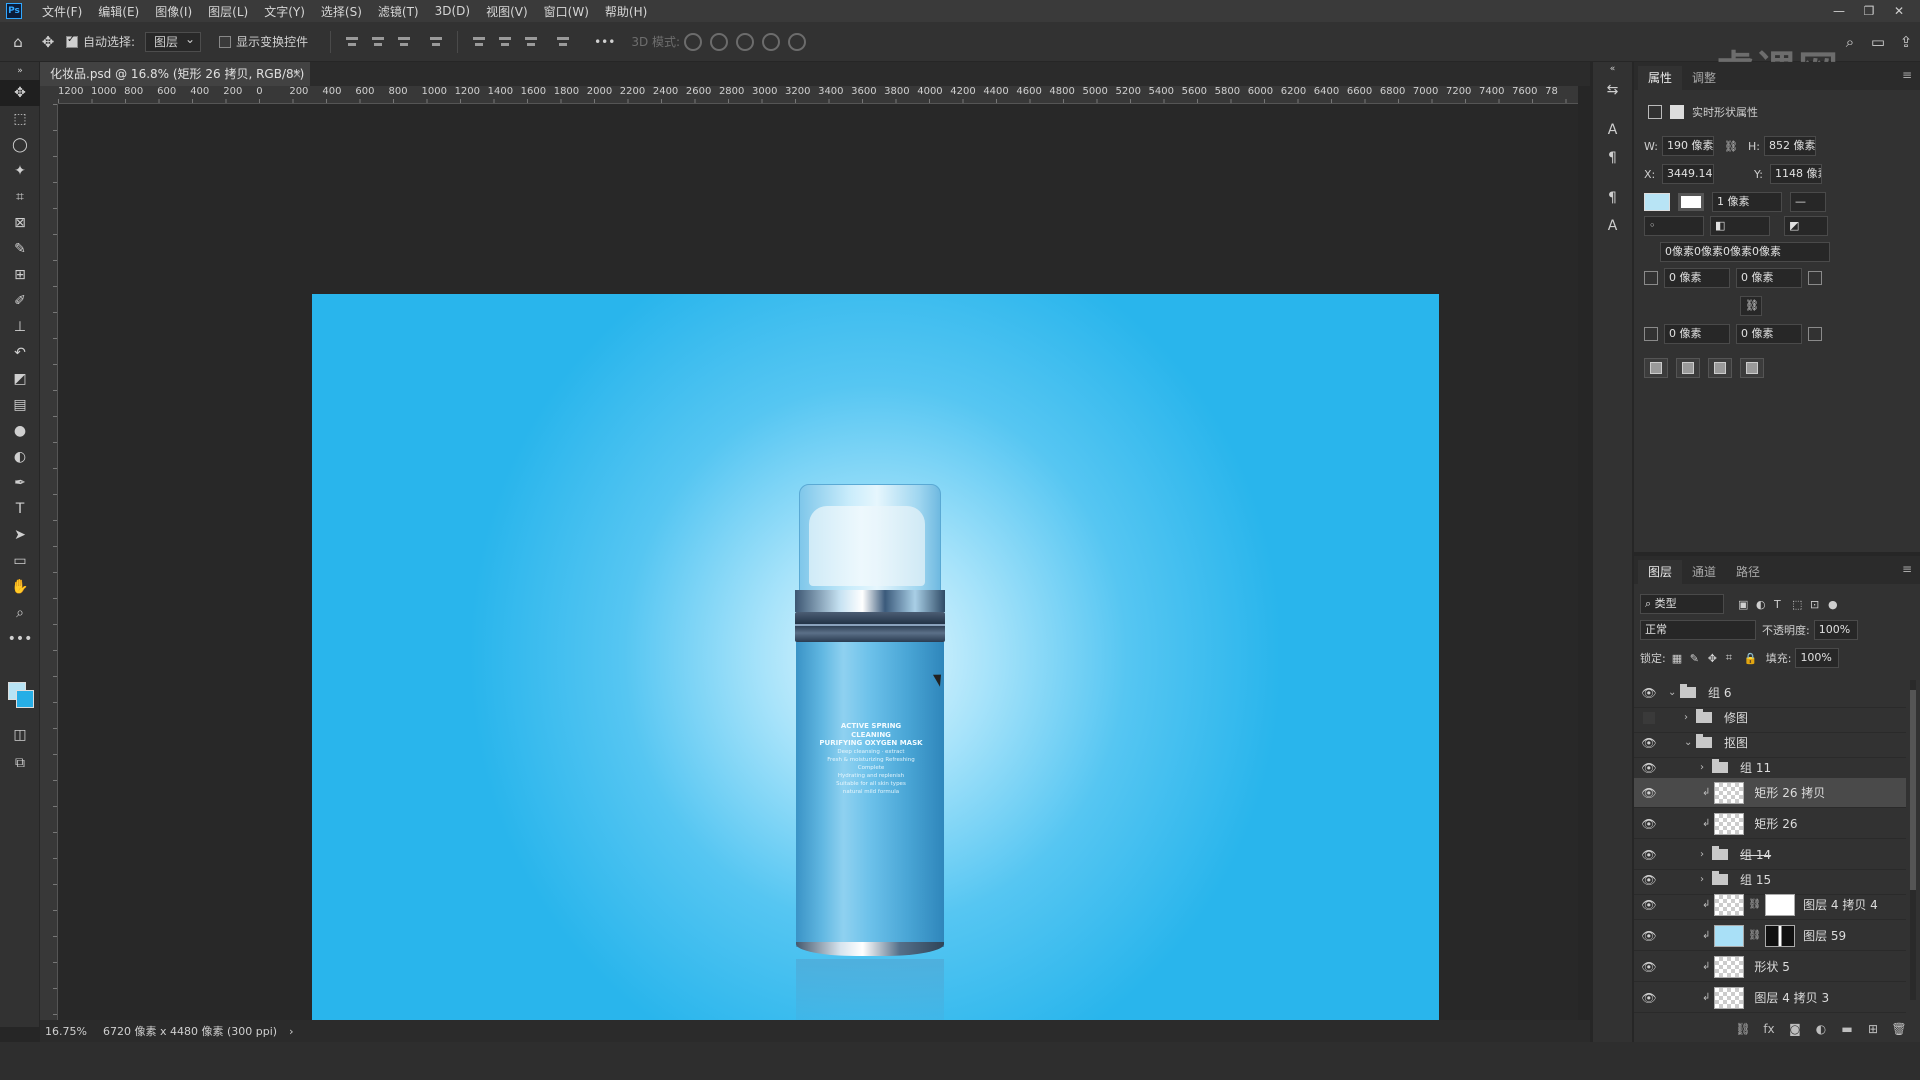  What do you see at coordinates (404, 42) in the screenshot?
I see `align-right-icon` at bounding box center [404, 42].